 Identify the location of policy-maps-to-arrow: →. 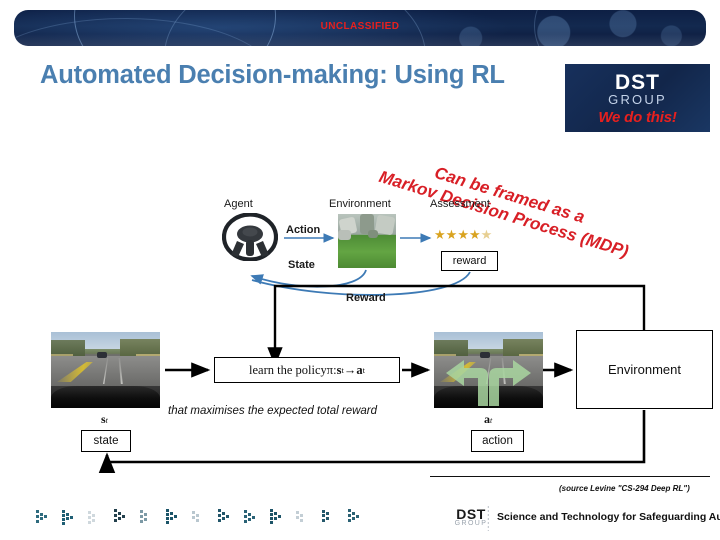
(350, 369).